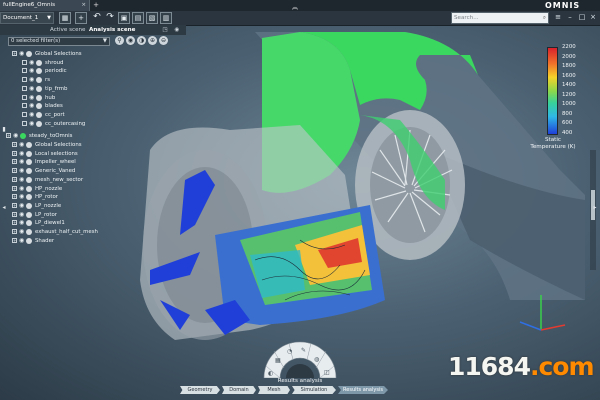 The height and width of the screenshot is (400, 600). Describe the element at coordinates (295, 6) in the screenshot. I see `collapse-icon: ︽` at that location.